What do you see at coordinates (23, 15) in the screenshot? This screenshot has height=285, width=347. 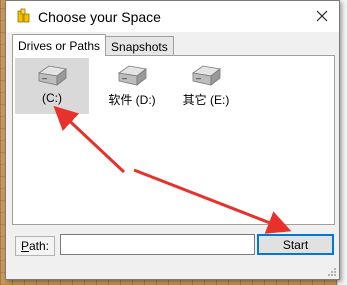 I see `app-icon` at bounding box center [23, 15].